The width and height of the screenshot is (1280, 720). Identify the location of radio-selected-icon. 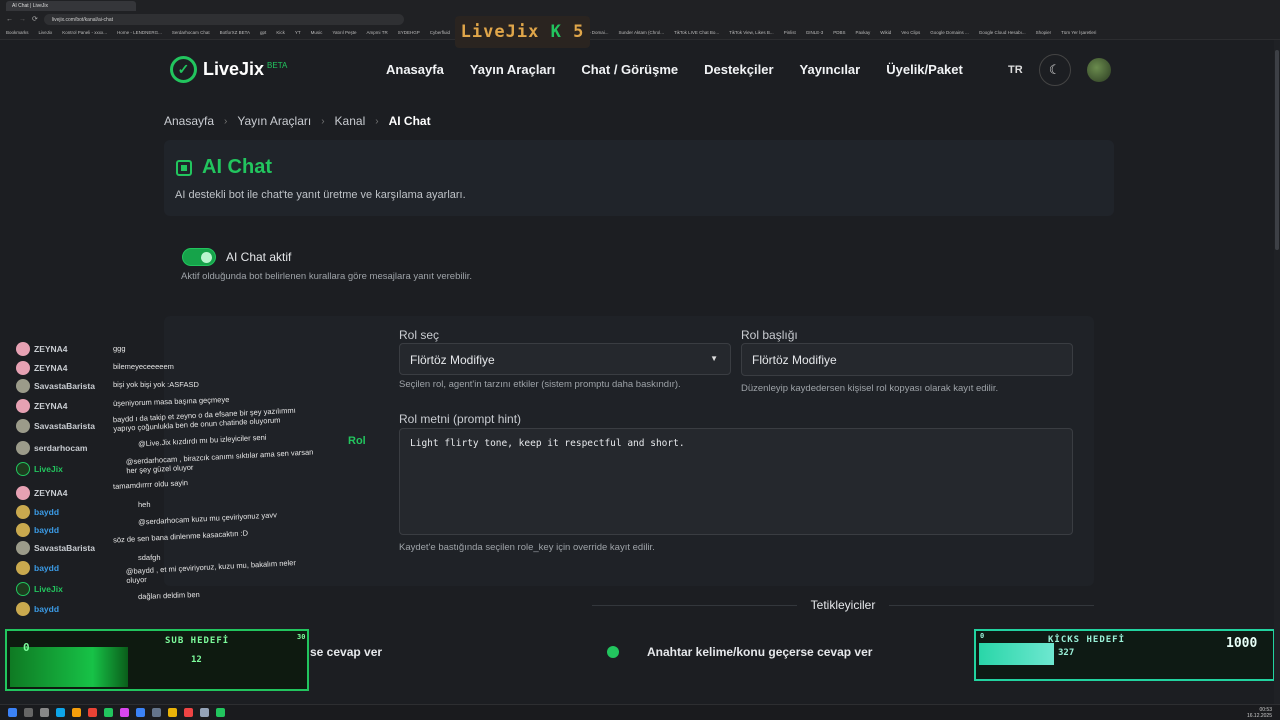
(613, 652).